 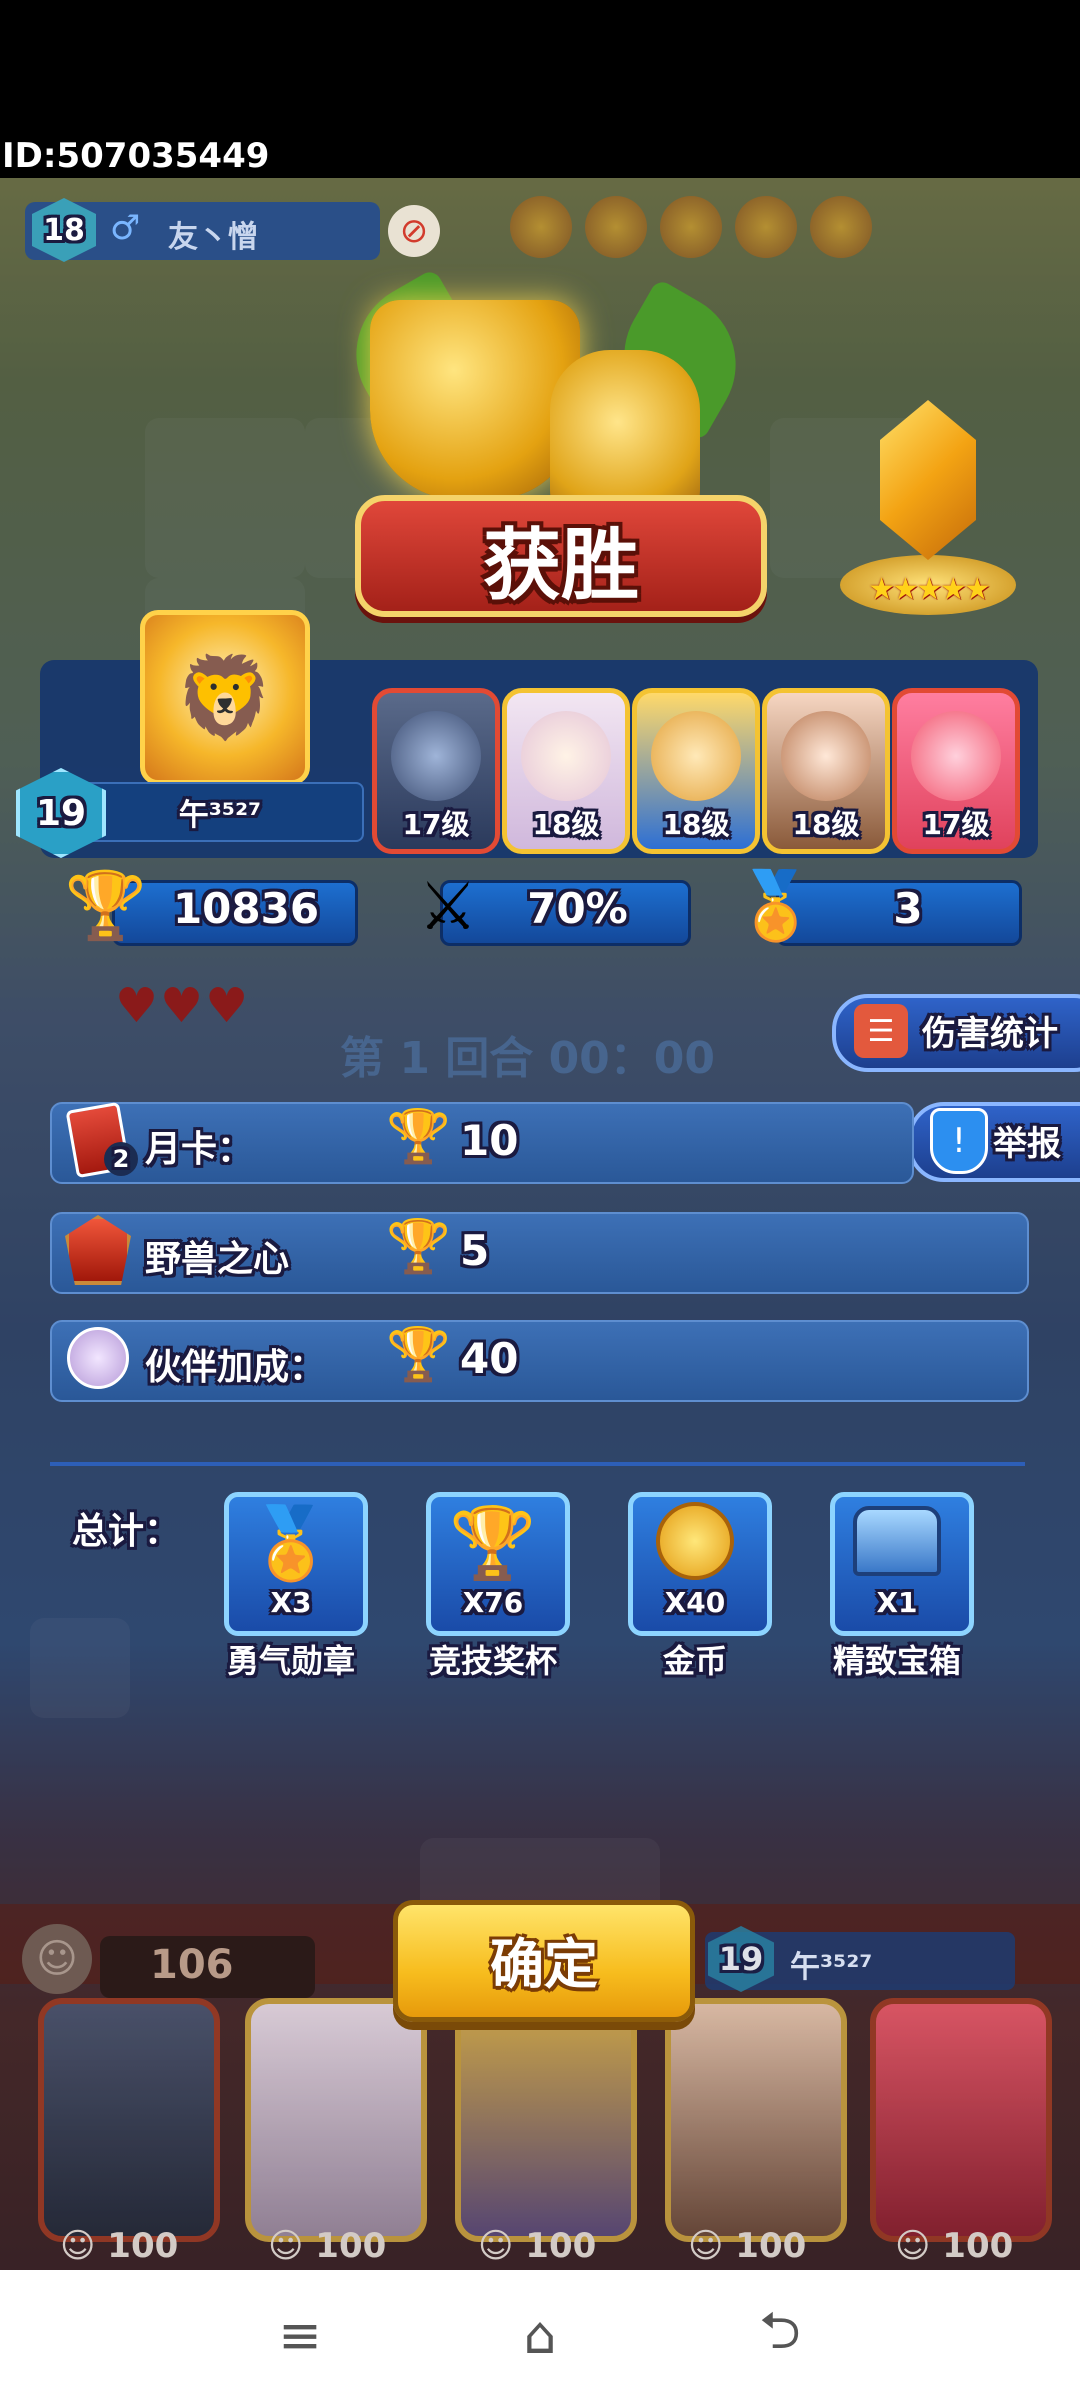 I want to click on menu-icon: ≡, so click(x=300, y=2336).